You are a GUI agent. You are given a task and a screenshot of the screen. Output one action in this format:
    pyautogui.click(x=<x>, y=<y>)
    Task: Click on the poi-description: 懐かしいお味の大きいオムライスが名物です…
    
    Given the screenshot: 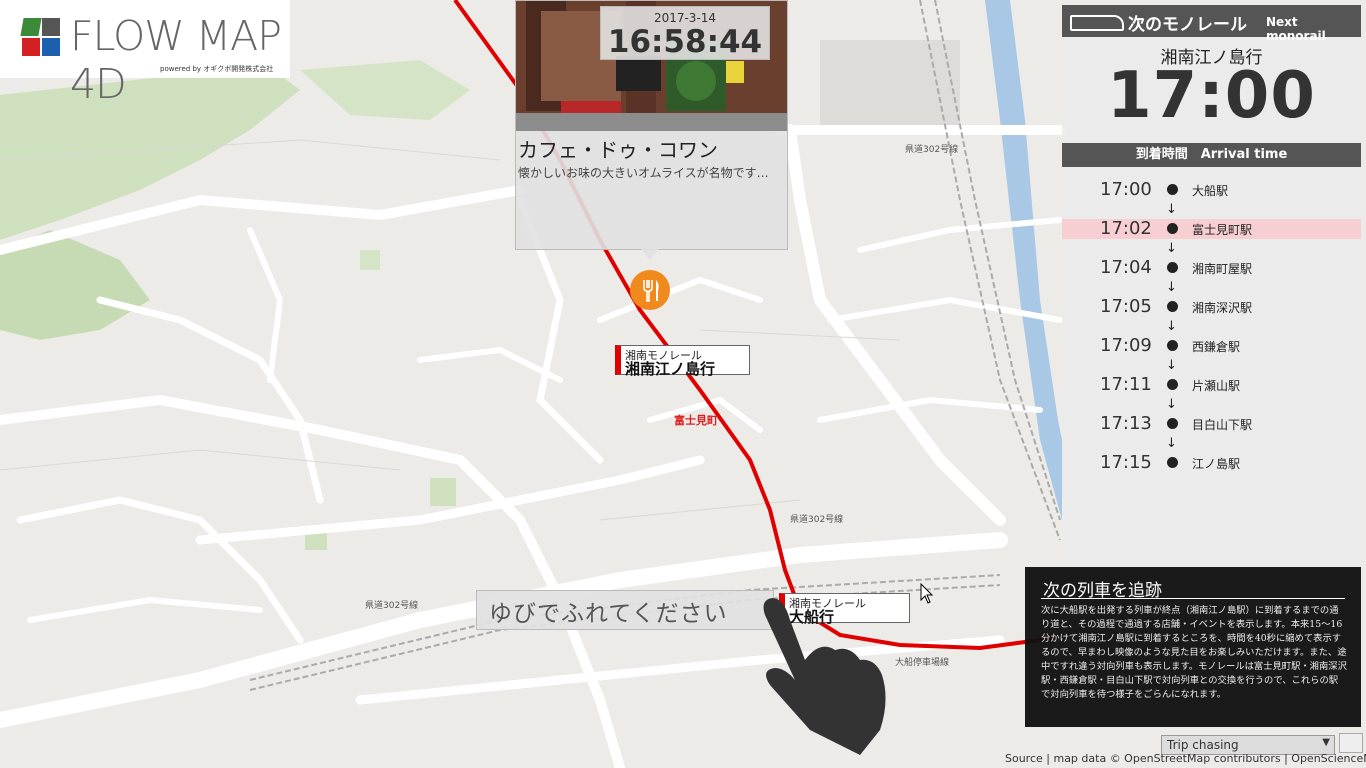 What is the action you would take?
    pyautogui.click(x=643, y=173)
    